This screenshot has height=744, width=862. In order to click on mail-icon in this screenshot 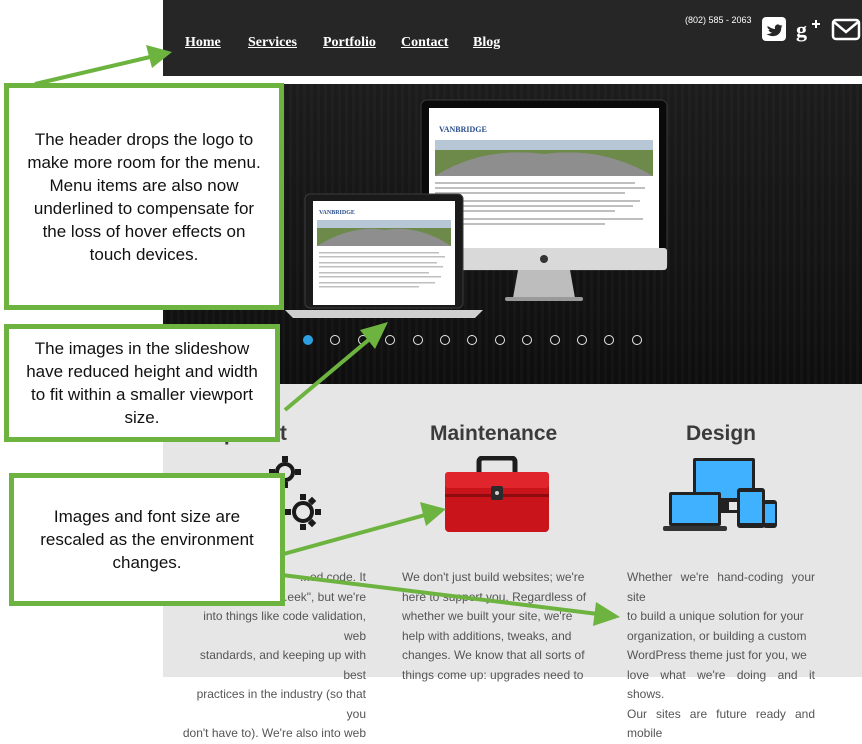, I will do `click(846, 29)`.